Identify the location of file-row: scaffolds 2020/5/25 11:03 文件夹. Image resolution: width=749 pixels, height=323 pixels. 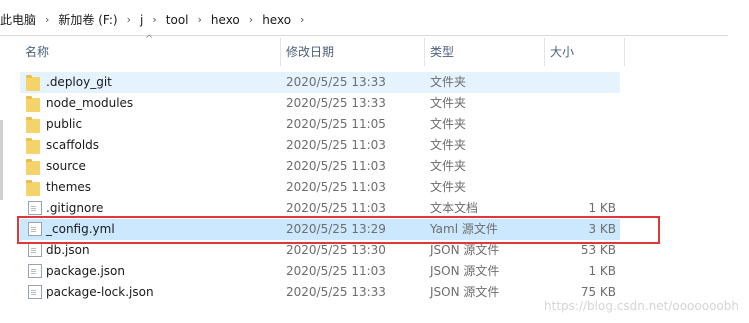
(320, 145).